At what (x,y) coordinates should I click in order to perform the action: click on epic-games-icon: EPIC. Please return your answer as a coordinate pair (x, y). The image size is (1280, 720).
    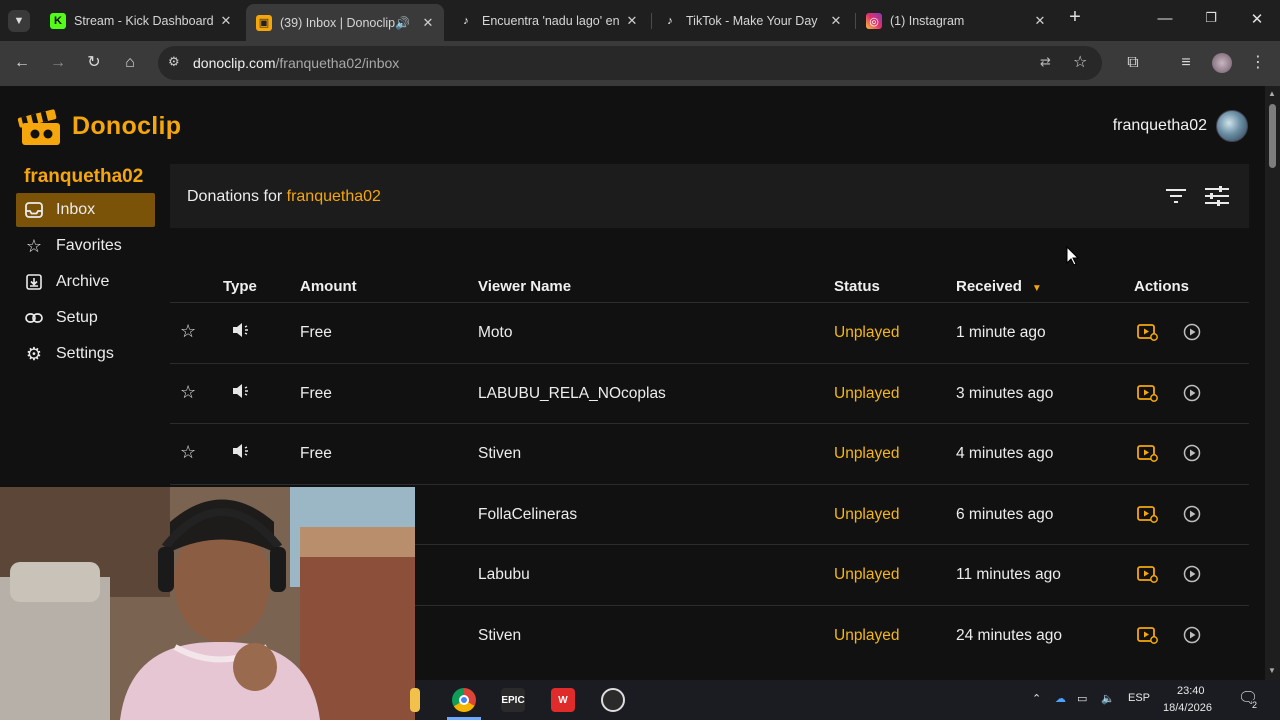
    Looking at the image, I should click on (513, 700).